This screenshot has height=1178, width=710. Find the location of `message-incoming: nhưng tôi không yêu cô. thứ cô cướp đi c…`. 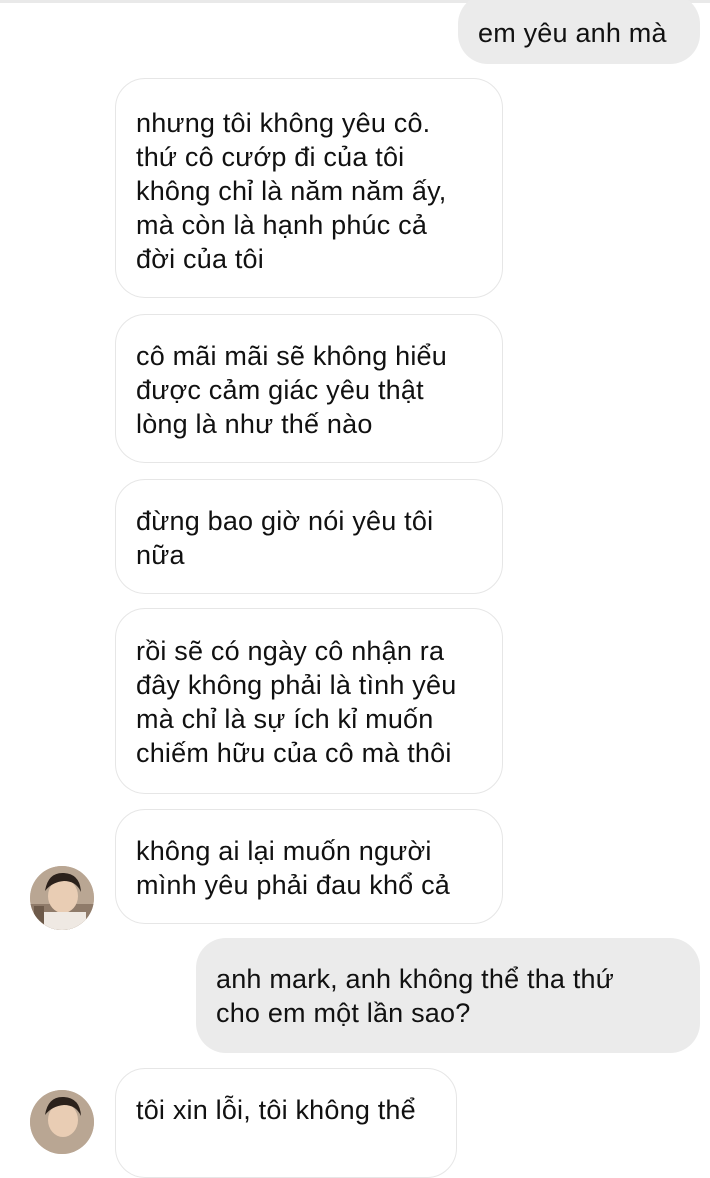

message-incoming: nhưng tôi không yêu cô. thứ cô cướp đi c… is located at coordinates (309, 188).